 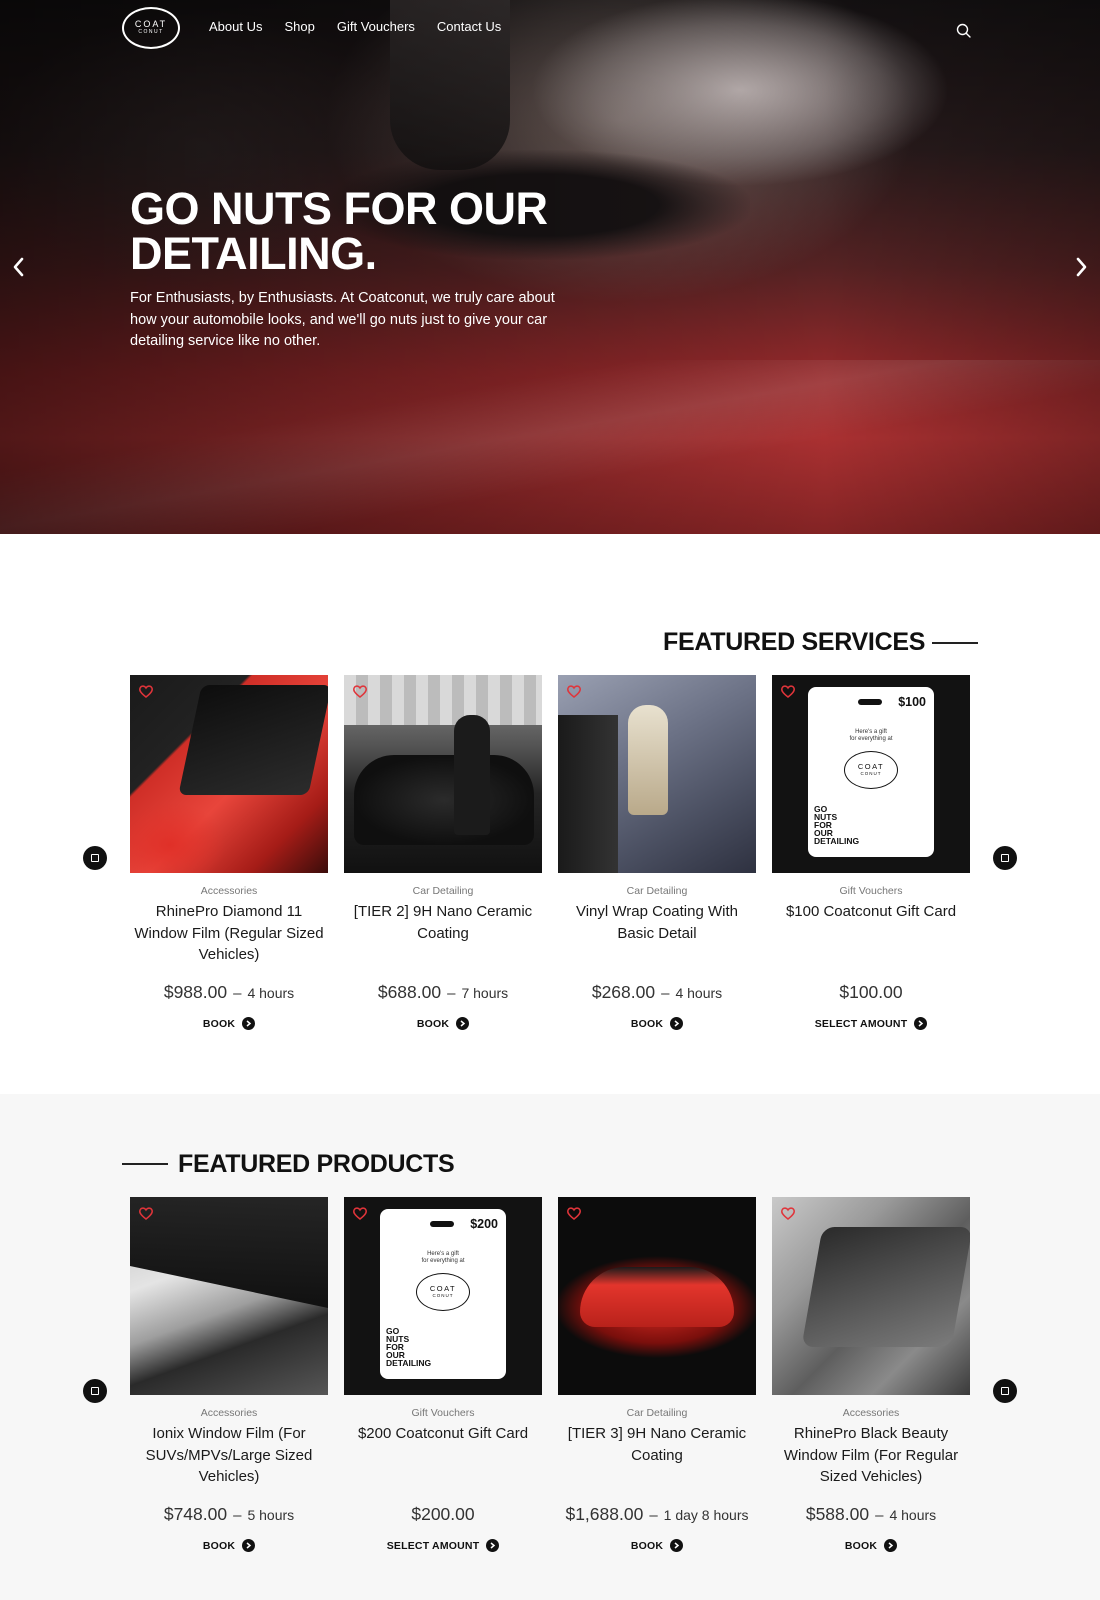 What do you see at coordinates (706, 1515) in the screenshot?
I see `service-duration: 1 day 8 hours` at bounding box center [706, 1515].